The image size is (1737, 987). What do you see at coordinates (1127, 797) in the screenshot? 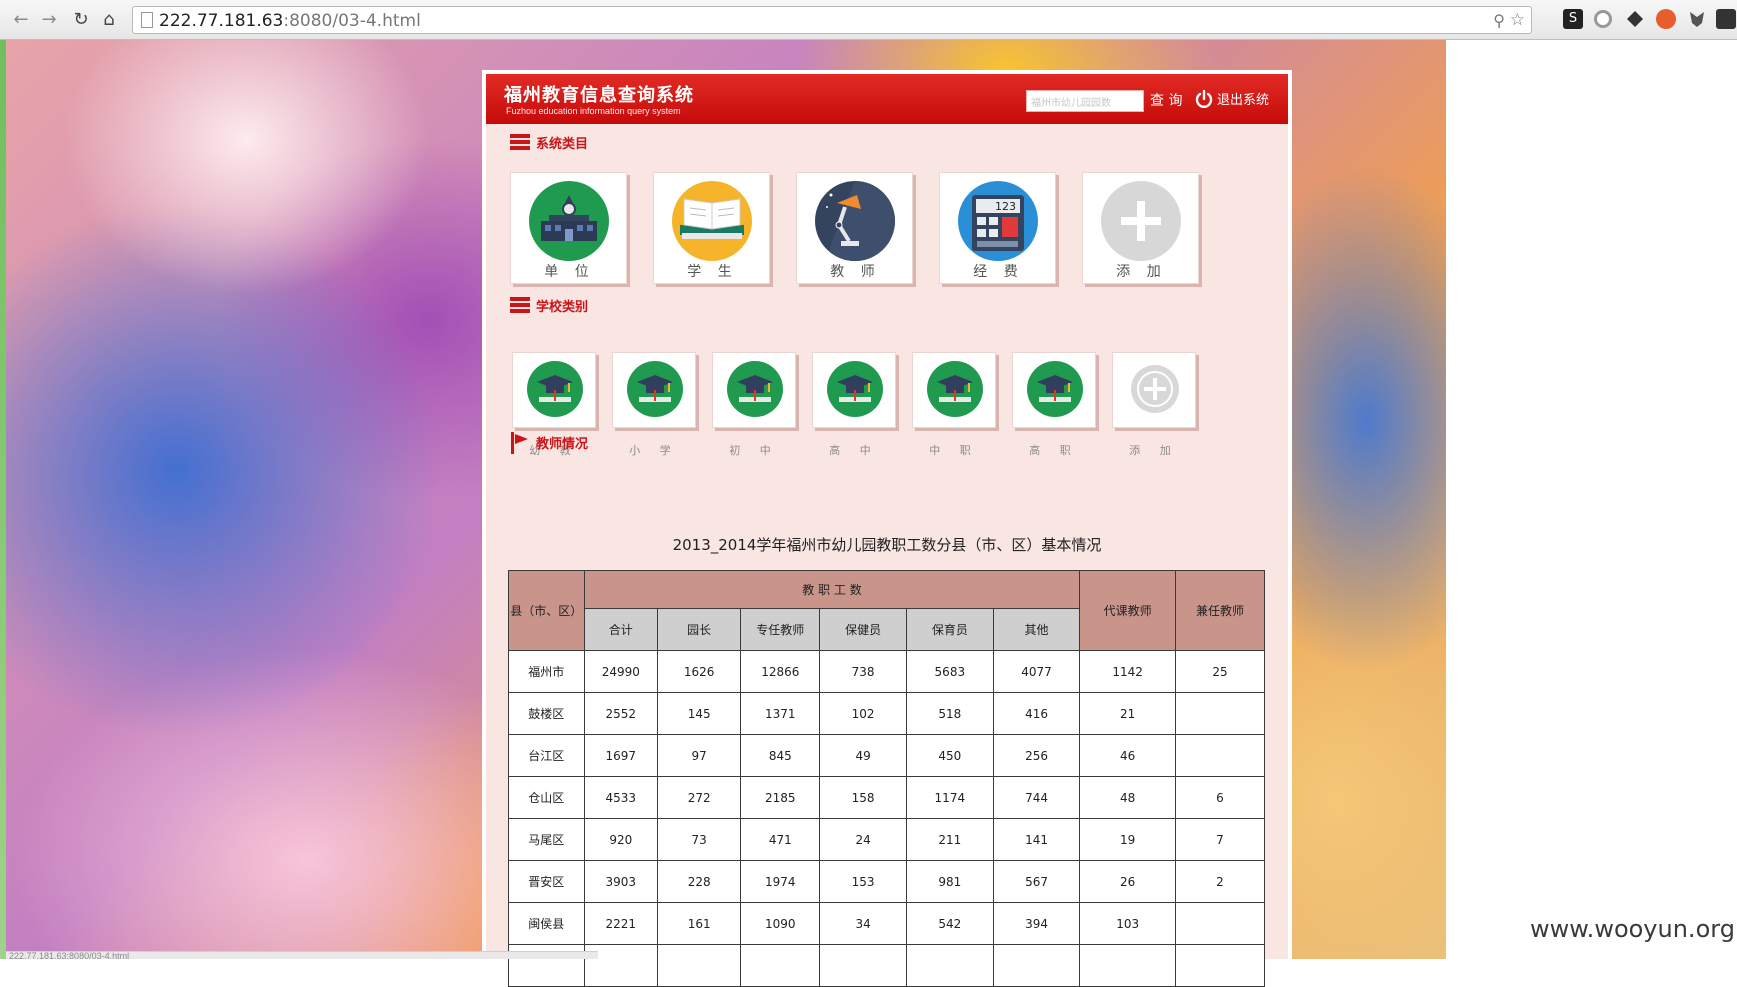
I see `value-cell: 48` at bounding box center [1127, 797].